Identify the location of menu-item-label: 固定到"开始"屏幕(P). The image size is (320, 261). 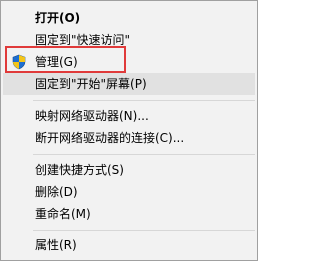
(91, 84).